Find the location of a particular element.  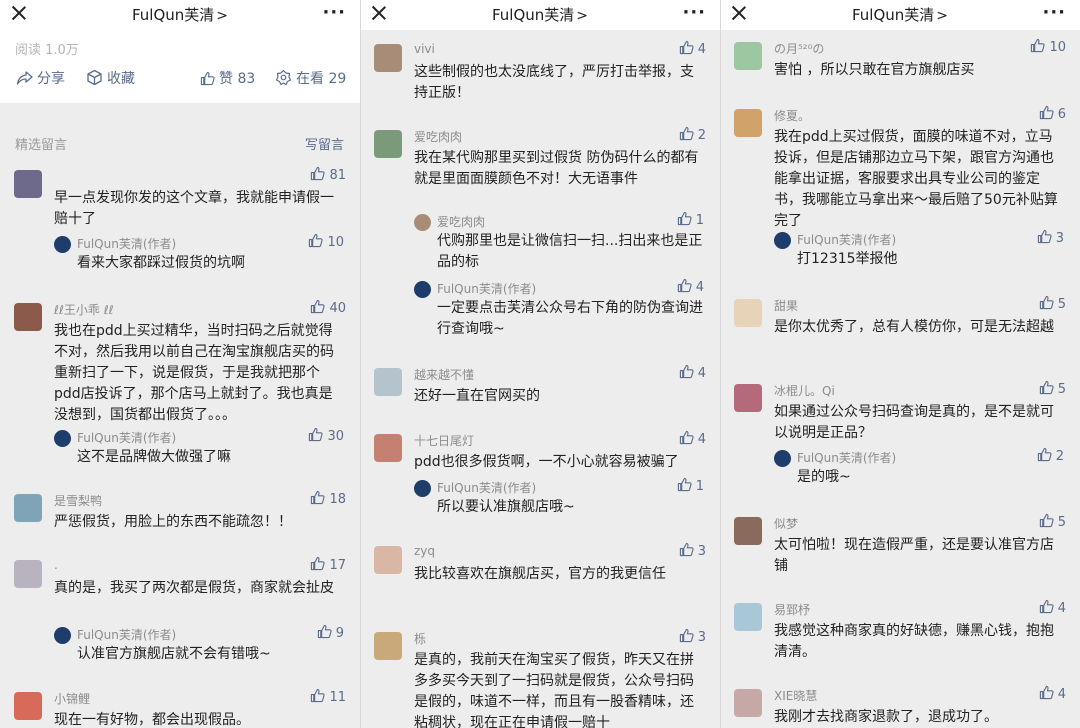

watch-button: 在看 29 is located at coordinates (310, 78).